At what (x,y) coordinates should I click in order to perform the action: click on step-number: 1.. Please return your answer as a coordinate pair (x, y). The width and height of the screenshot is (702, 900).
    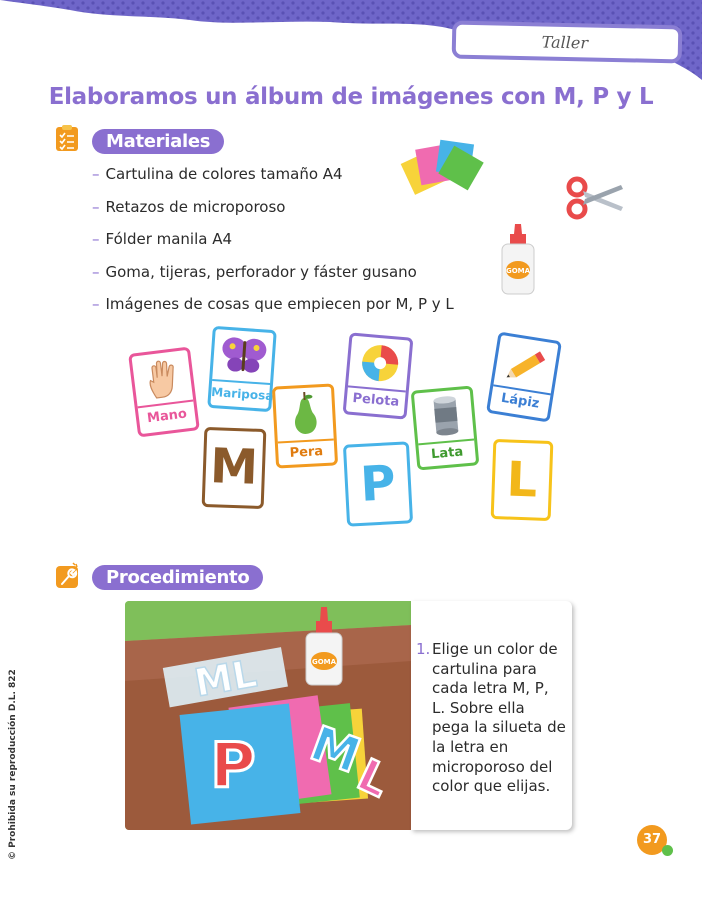
    Looking at the image, I should click on (423, 649).